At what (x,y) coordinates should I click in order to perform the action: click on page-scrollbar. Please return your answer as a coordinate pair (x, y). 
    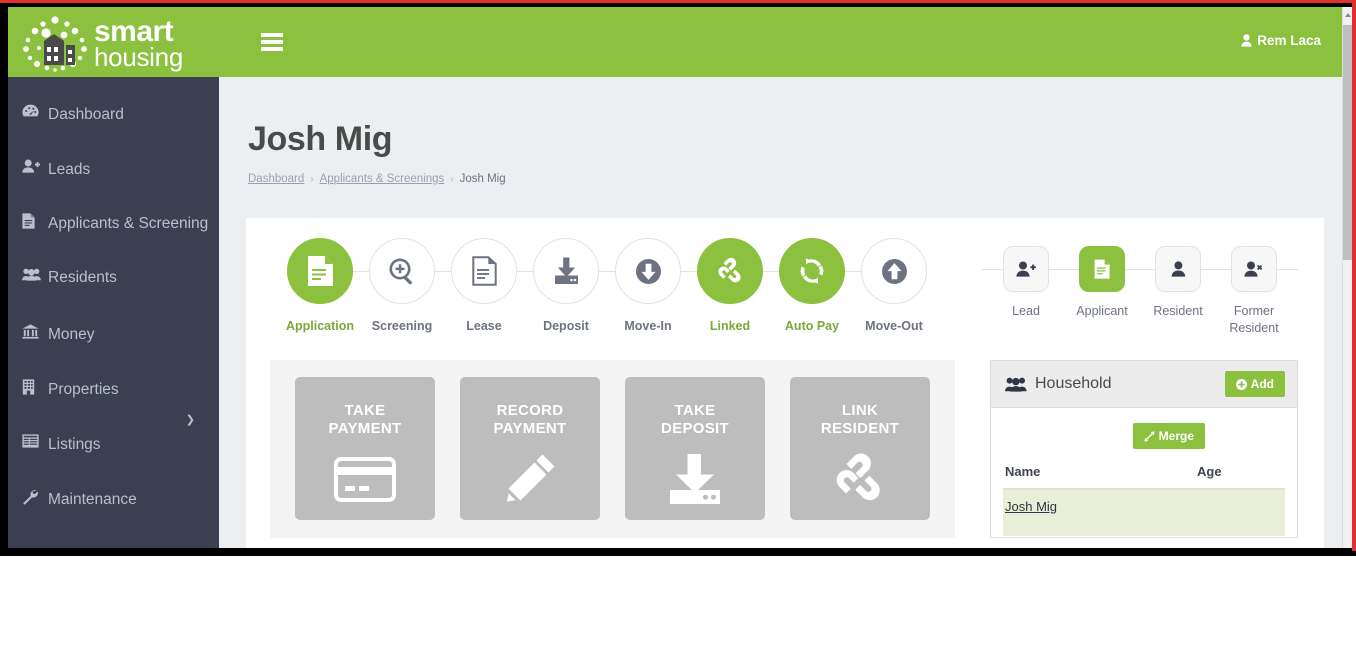
    Looking at the image, I should click on (1347, 277).